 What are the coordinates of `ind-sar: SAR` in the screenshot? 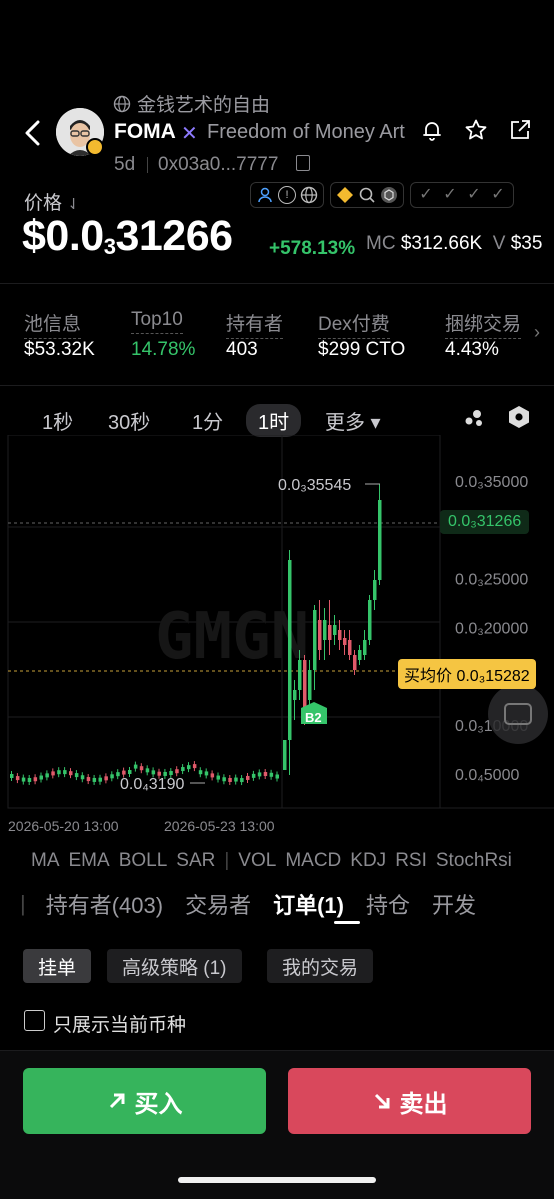 It's located at (195, 861).